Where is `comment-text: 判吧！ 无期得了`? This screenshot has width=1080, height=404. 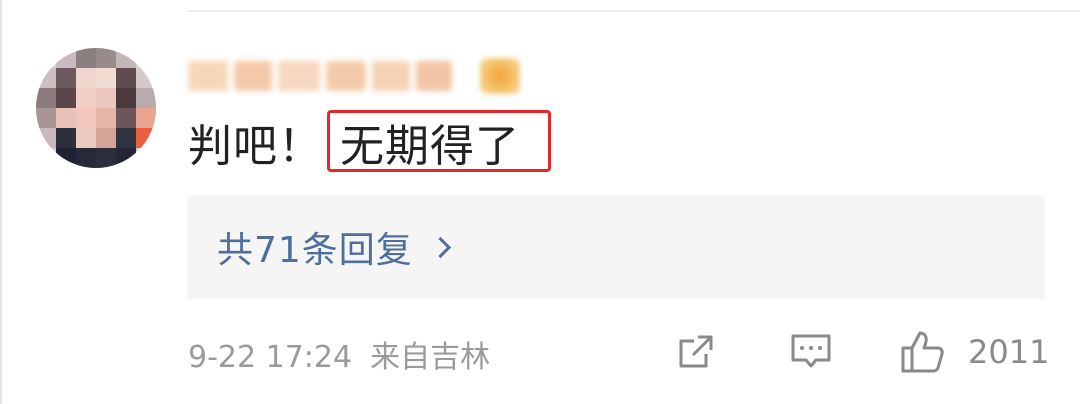 comment-text: 判吧！ 无期得了 is located at coordinates (369, 143).